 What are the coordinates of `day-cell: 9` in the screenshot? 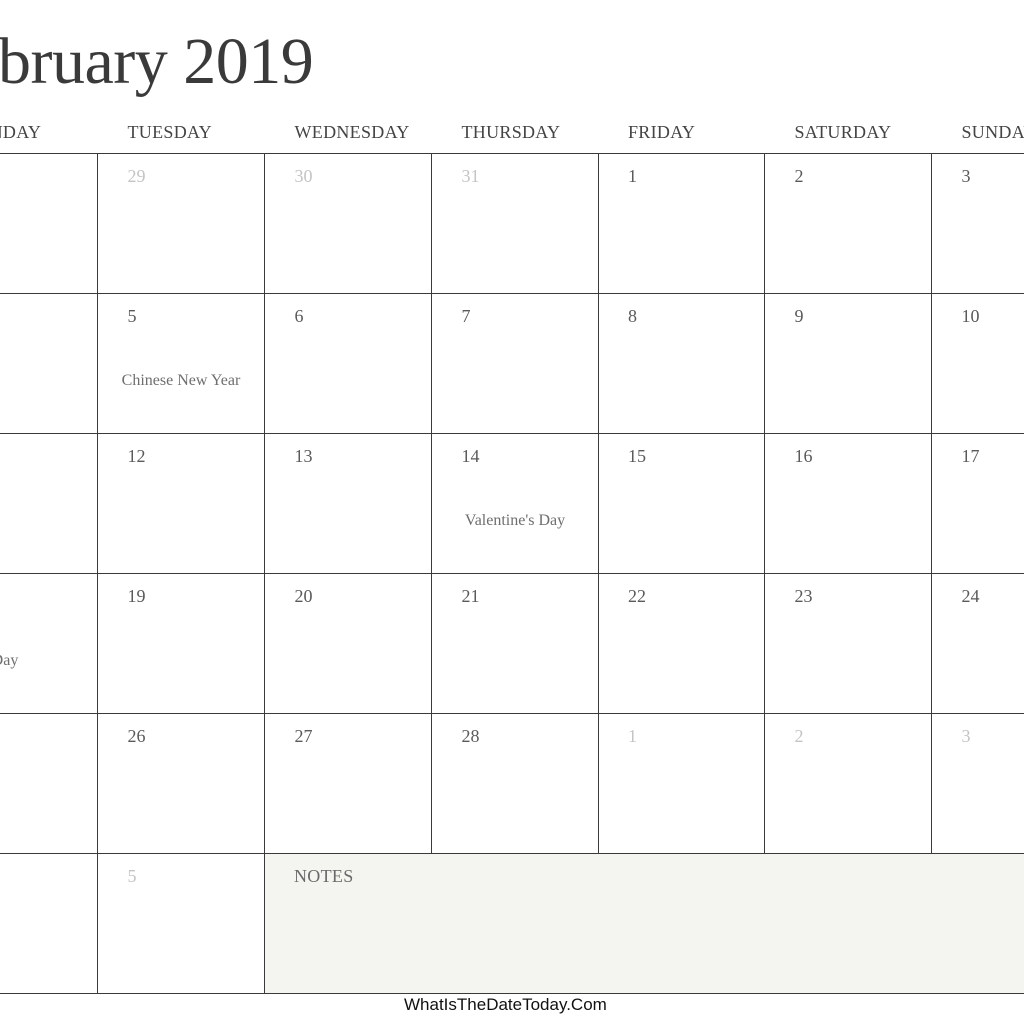 It's located at (848, 364).